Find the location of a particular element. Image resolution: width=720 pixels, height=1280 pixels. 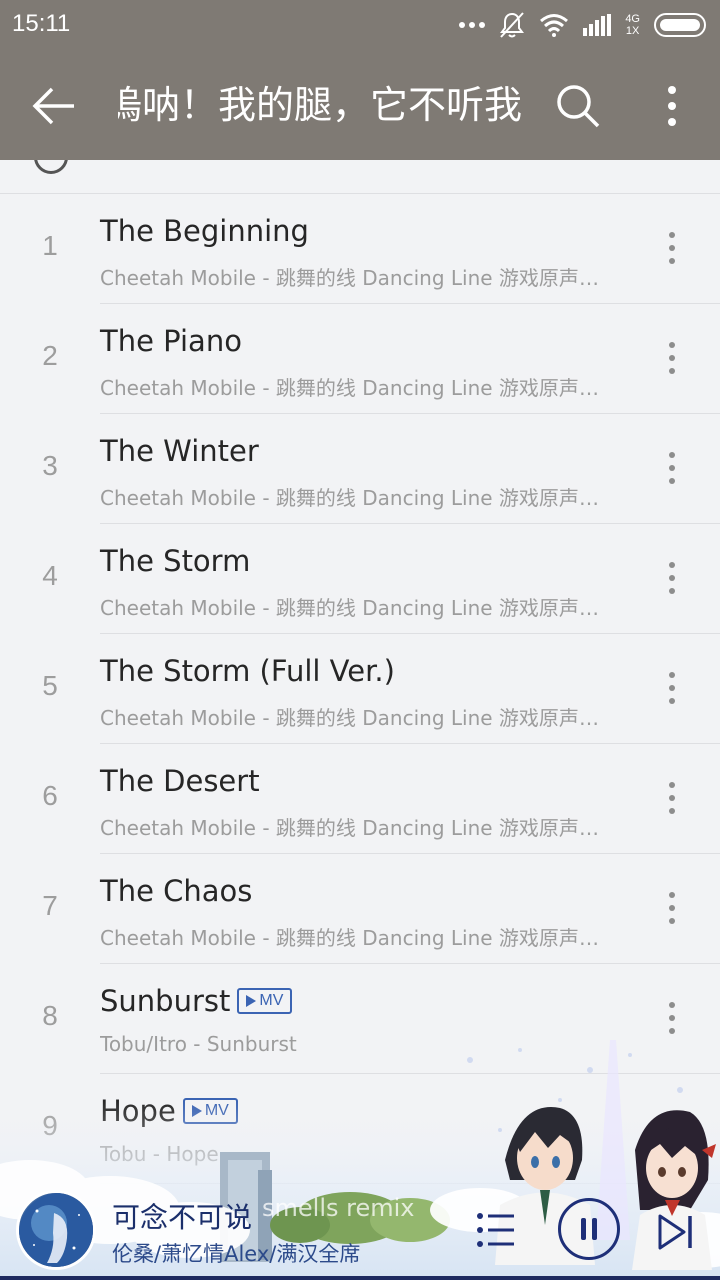

network-type: 4G 1X is located at coordinates (632, 25).